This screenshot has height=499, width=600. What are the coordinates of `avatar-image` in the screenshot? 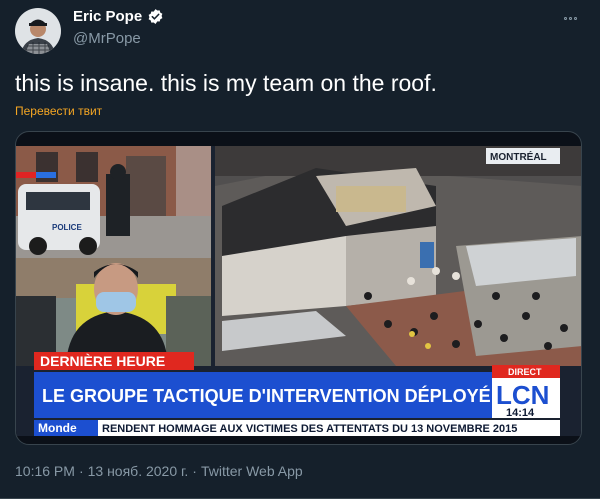 It's located at (38, 31).